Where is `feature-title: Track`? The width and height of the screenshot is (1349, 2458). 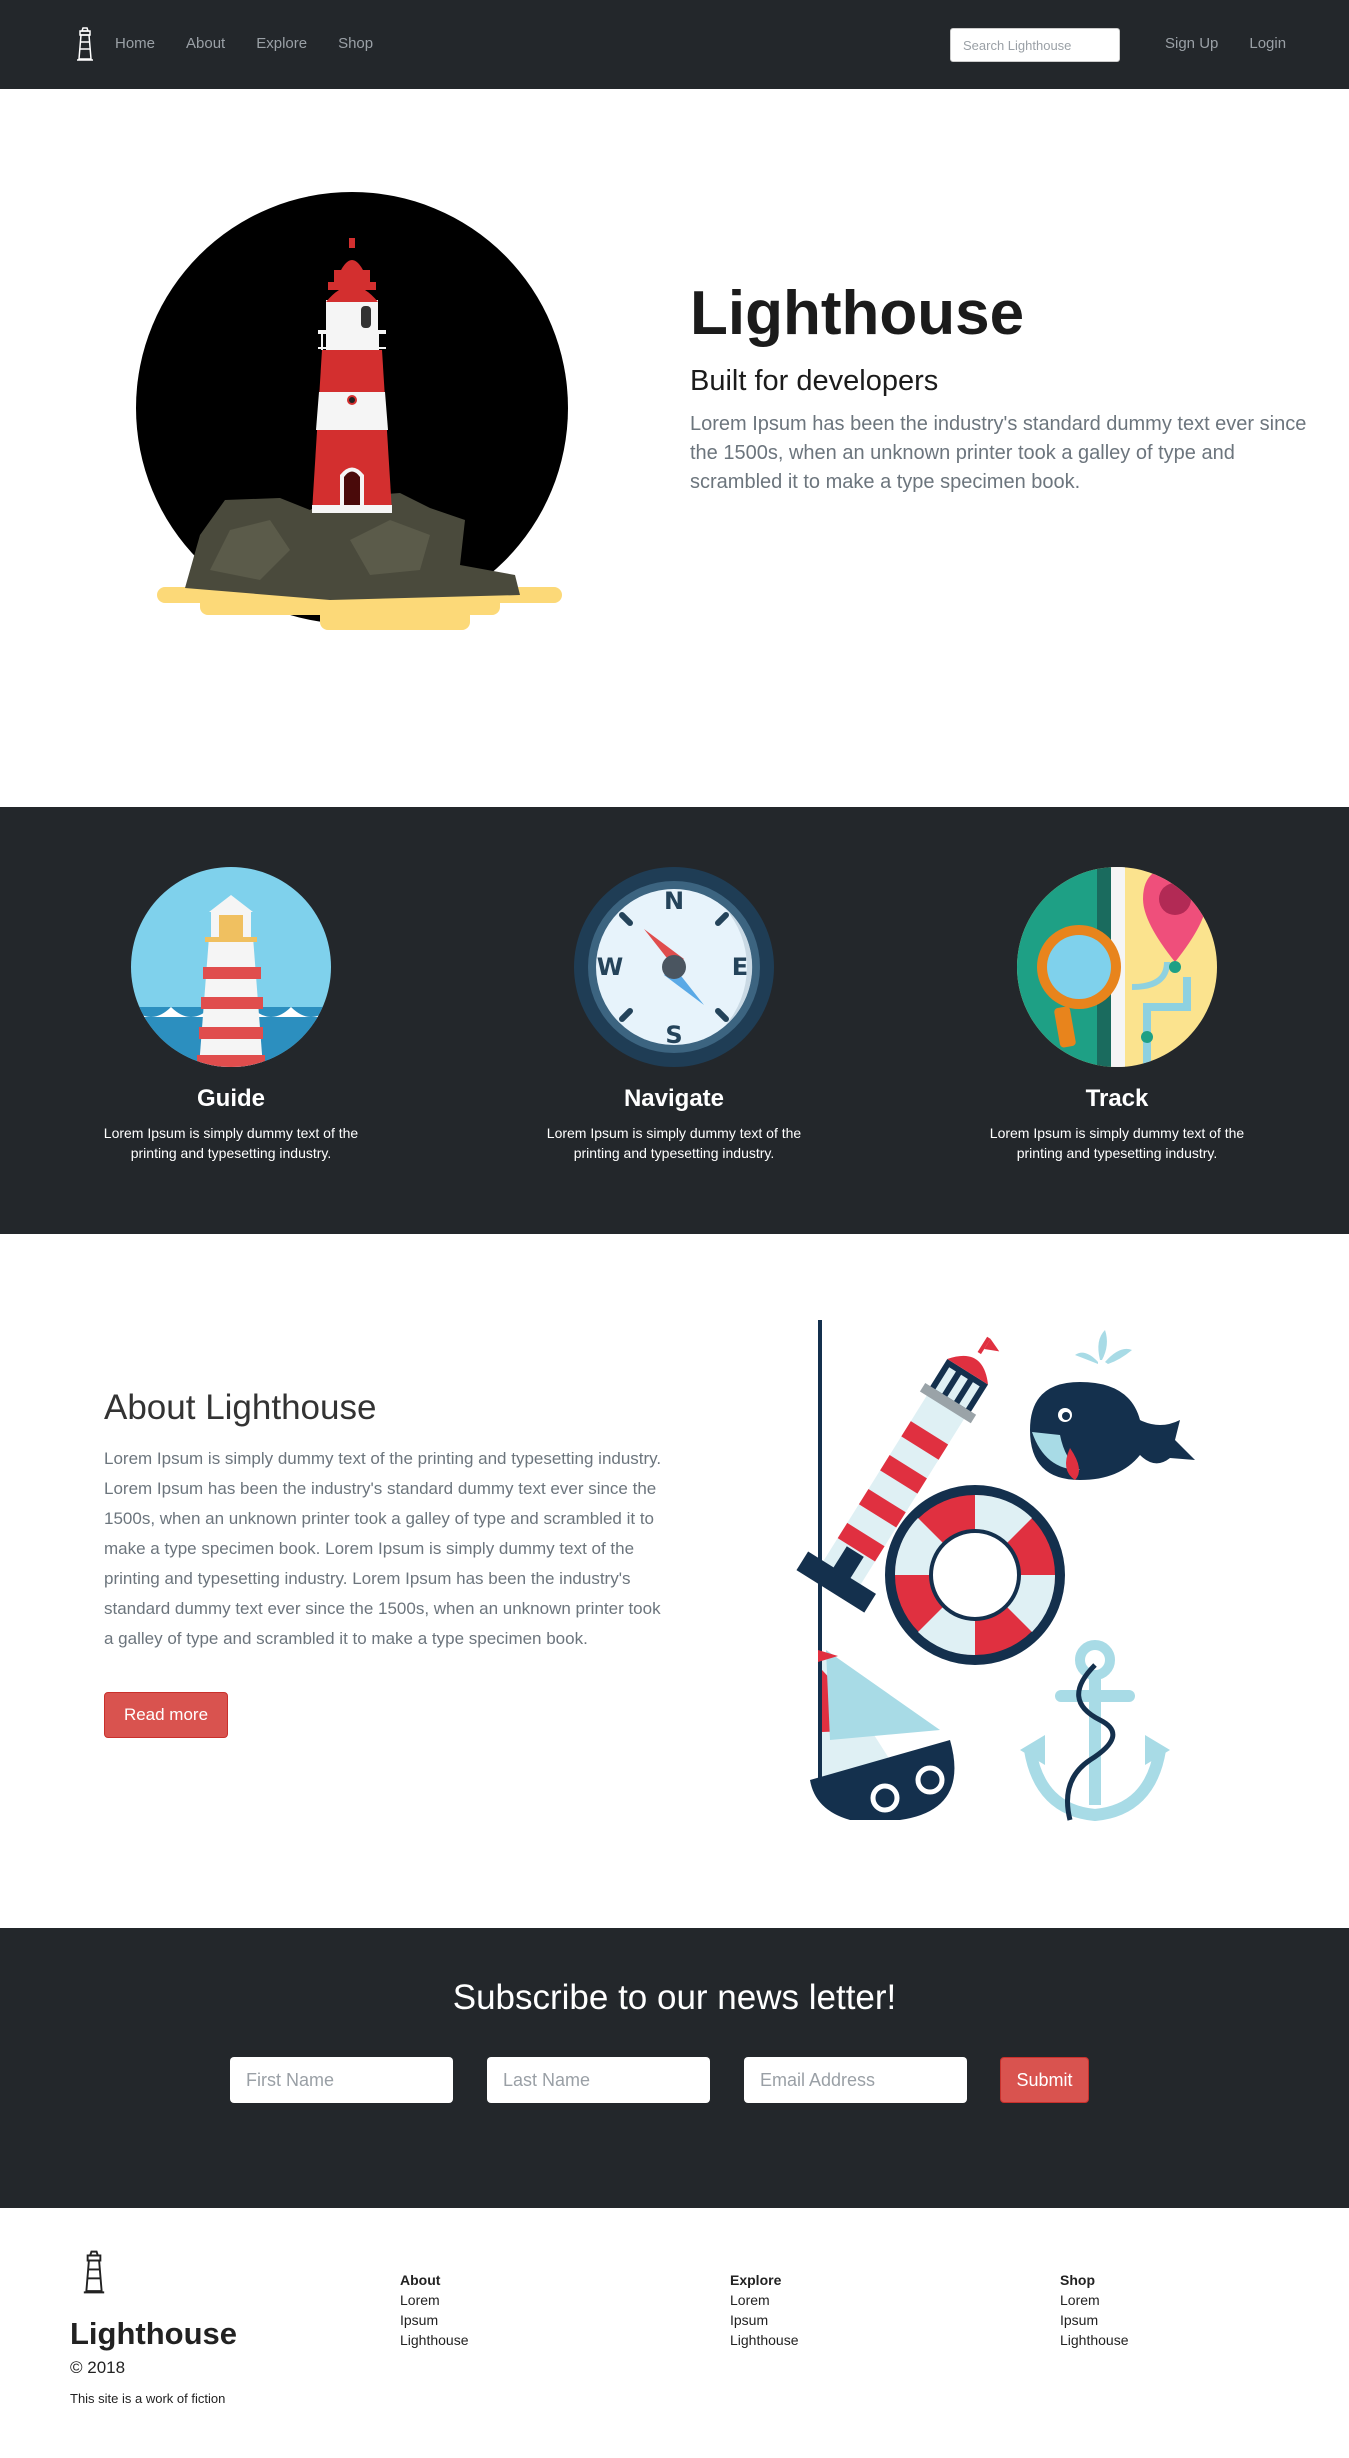
feature-title: Track is located at coordinates (1117, 1098).